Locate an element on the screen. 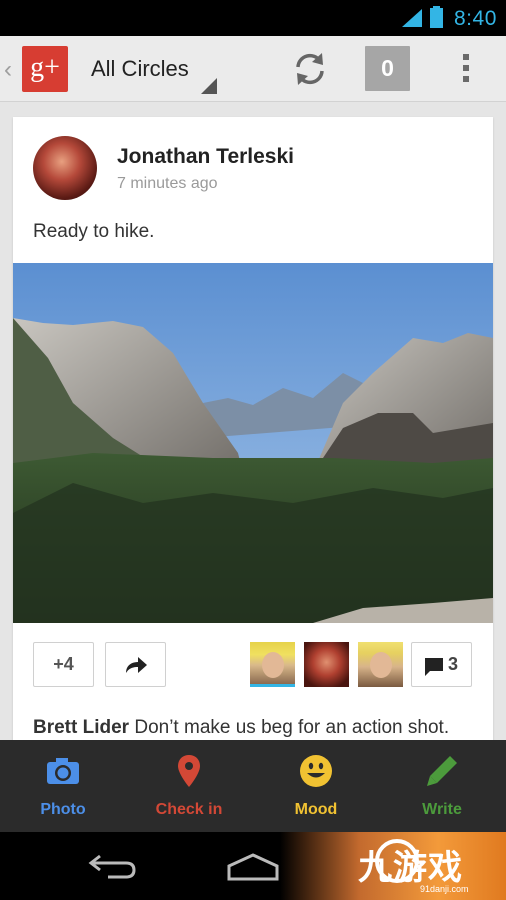 The image size is (506, 900). write-label: Write is located at coordinates (442, 809).